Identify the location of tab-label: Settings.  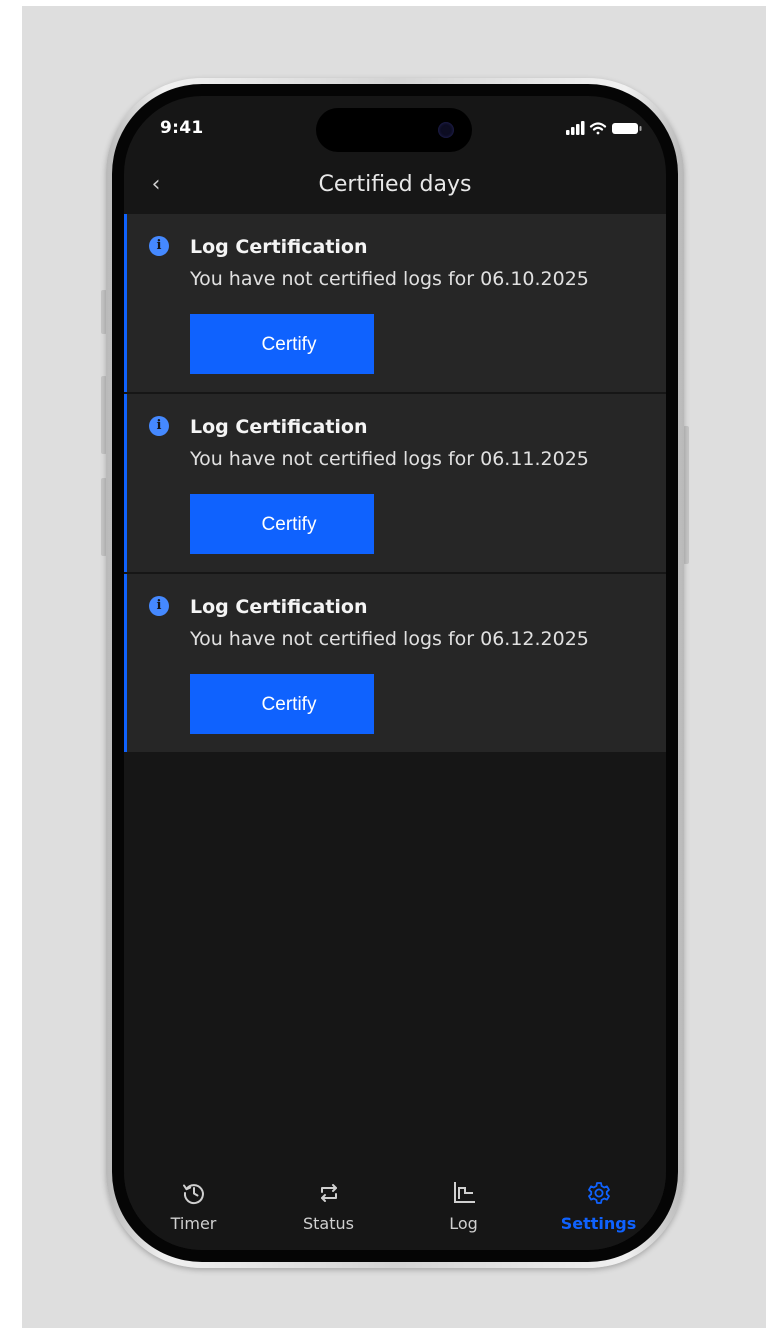
(598, 1223).